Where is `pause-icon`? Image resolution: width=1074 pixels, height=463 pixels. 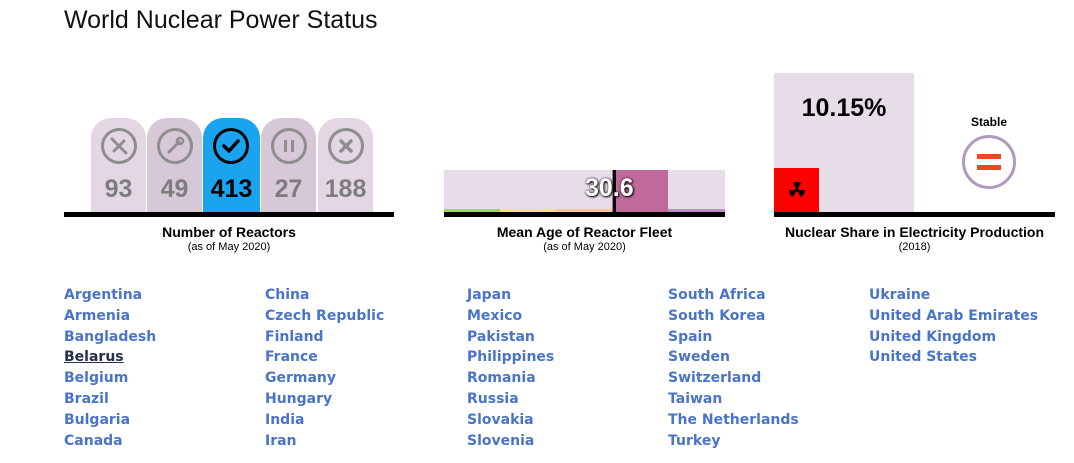
pause-icon is located at coordinates (289, 146).